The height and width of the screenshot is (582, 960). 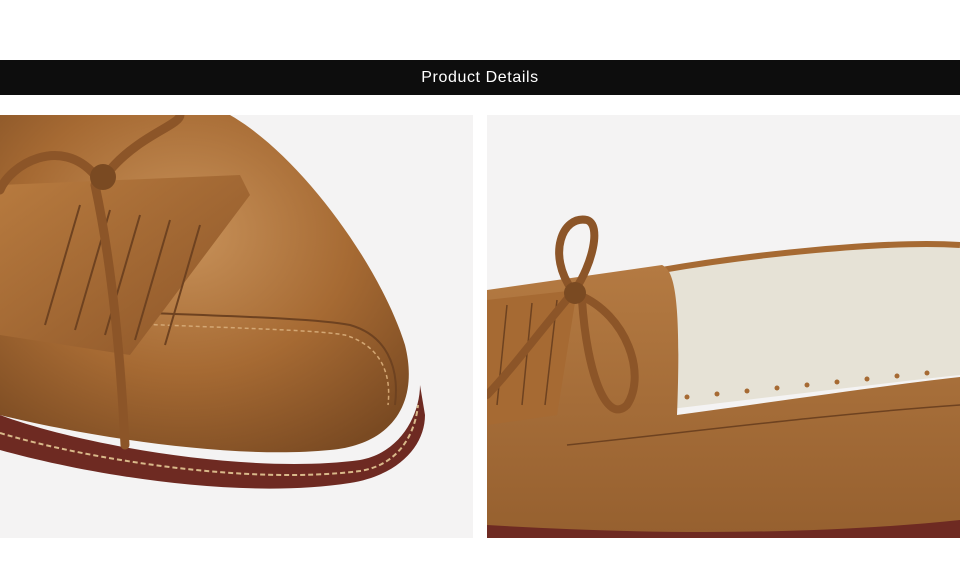 I want to click on section-title: Product Details, so click(x=480, y=77).